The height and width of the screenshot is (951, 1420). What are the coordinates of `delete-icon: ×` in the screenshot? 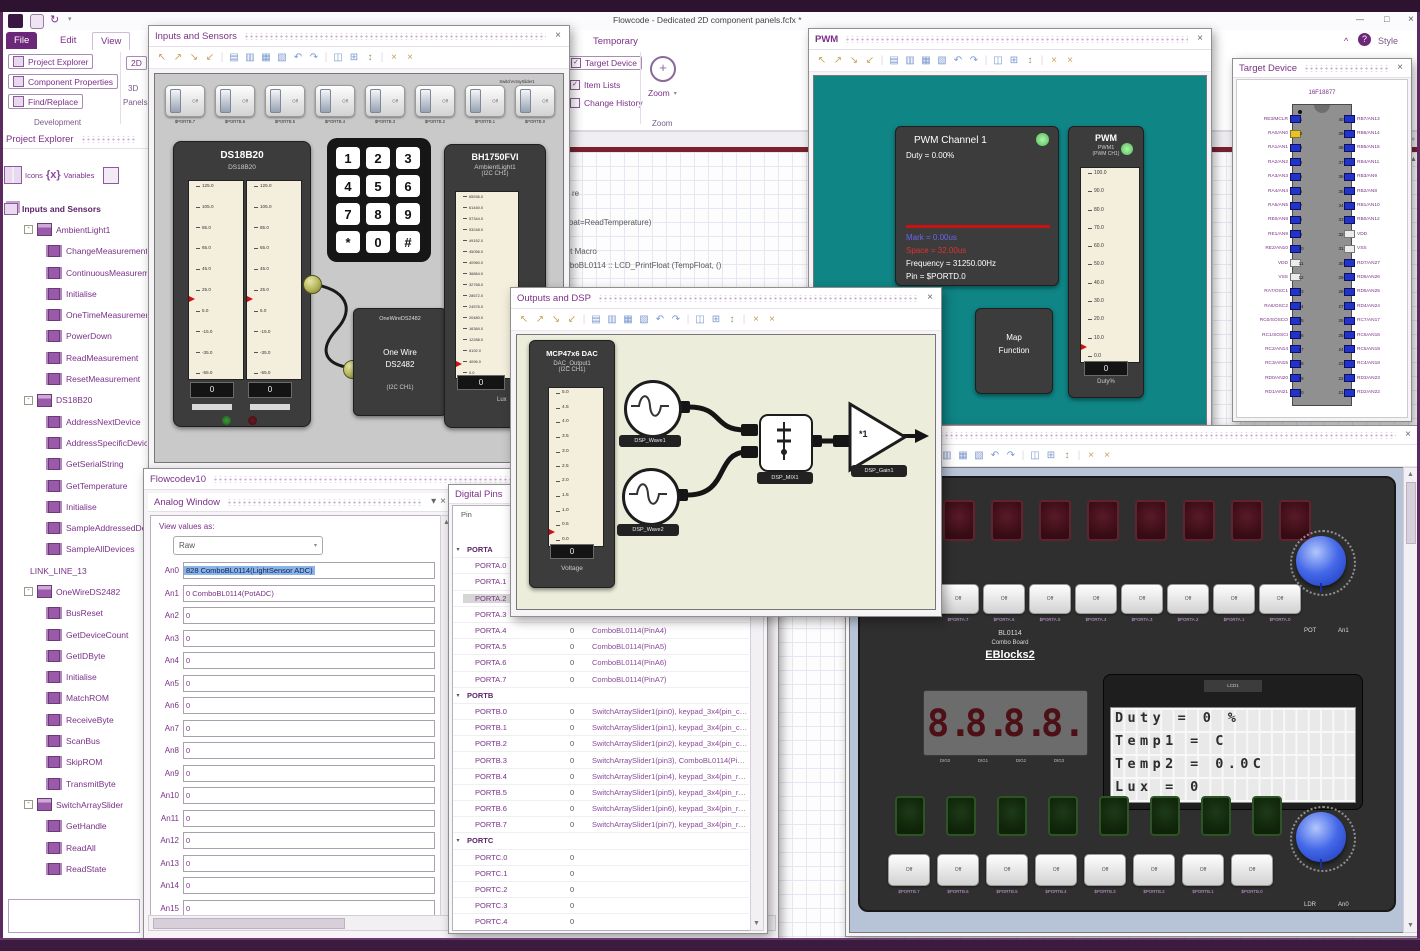 It's located at (756, 319).